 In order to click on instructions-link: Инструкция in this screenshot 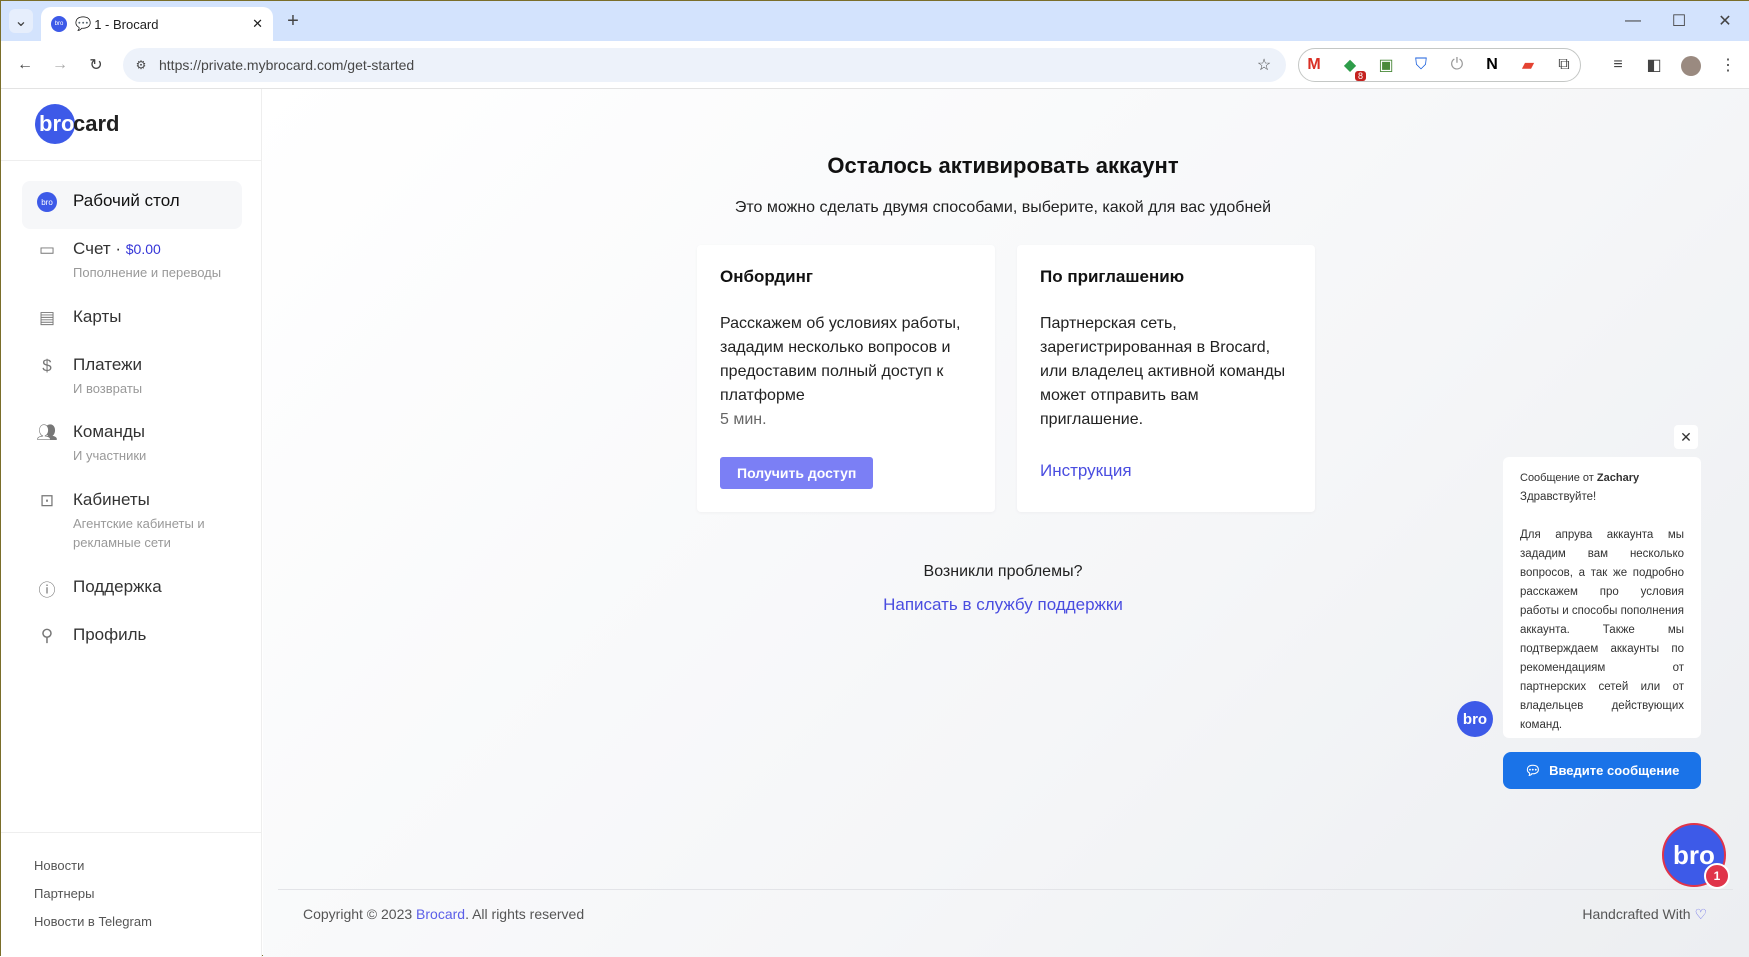, I will do `click(1166, 471)`.